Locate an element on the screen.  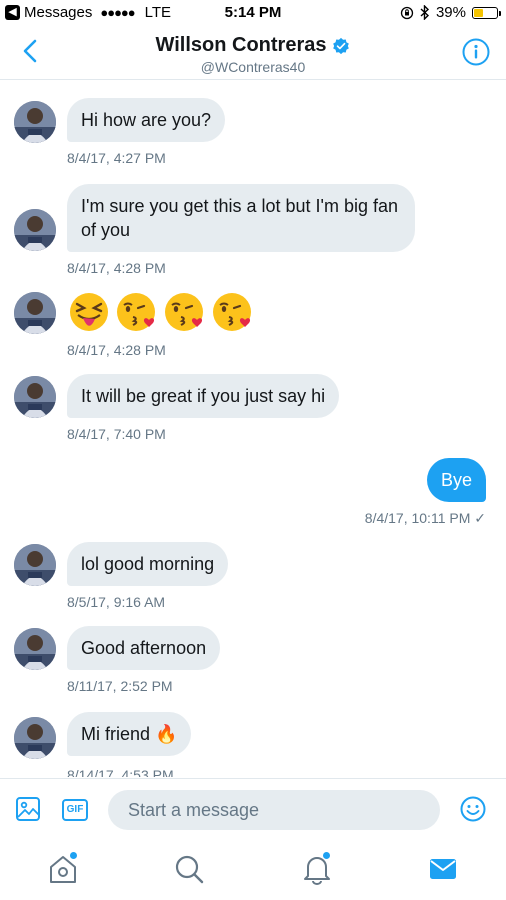
message-bubble: lol good morning is located at coordinates (148, 564).